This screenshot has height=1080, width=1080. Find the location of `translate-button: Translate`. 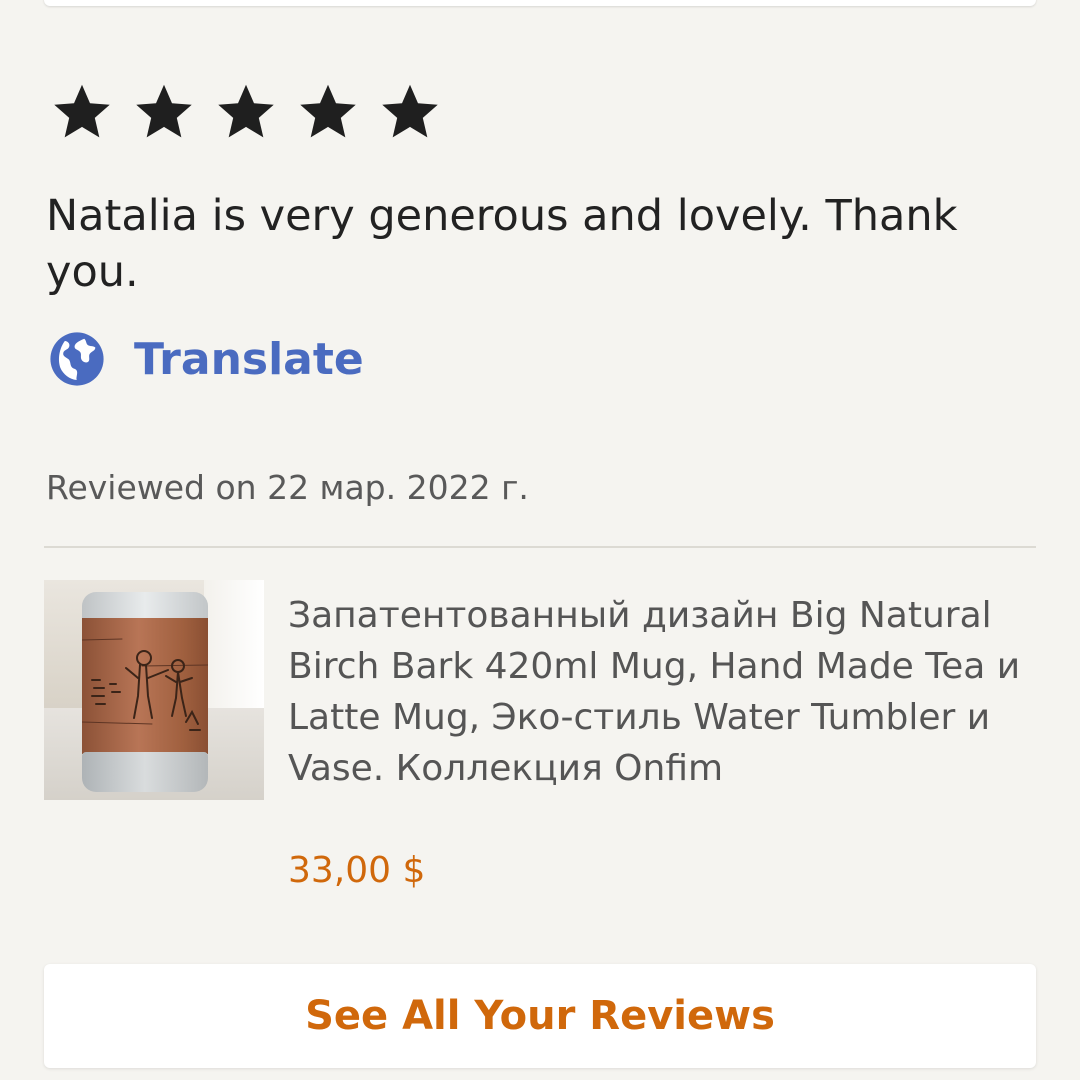

translate-button: Translate is located at coordinates (206, 359).